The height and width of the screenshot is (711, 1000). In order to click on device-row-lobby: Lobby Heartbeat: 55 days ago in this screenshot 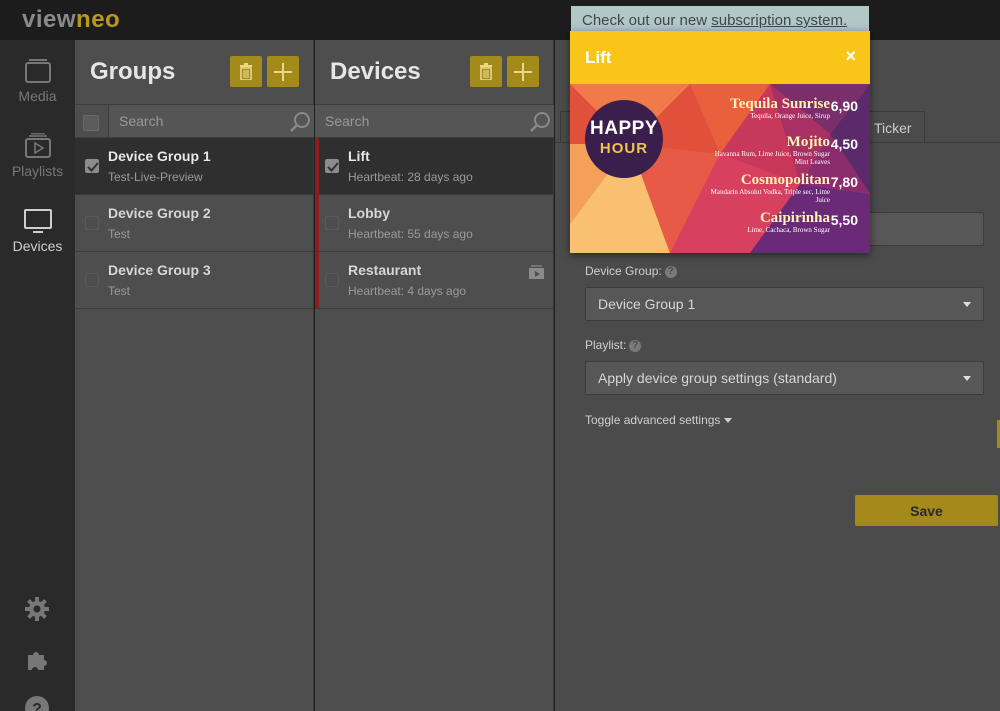, I will do `click(434, 223)`.